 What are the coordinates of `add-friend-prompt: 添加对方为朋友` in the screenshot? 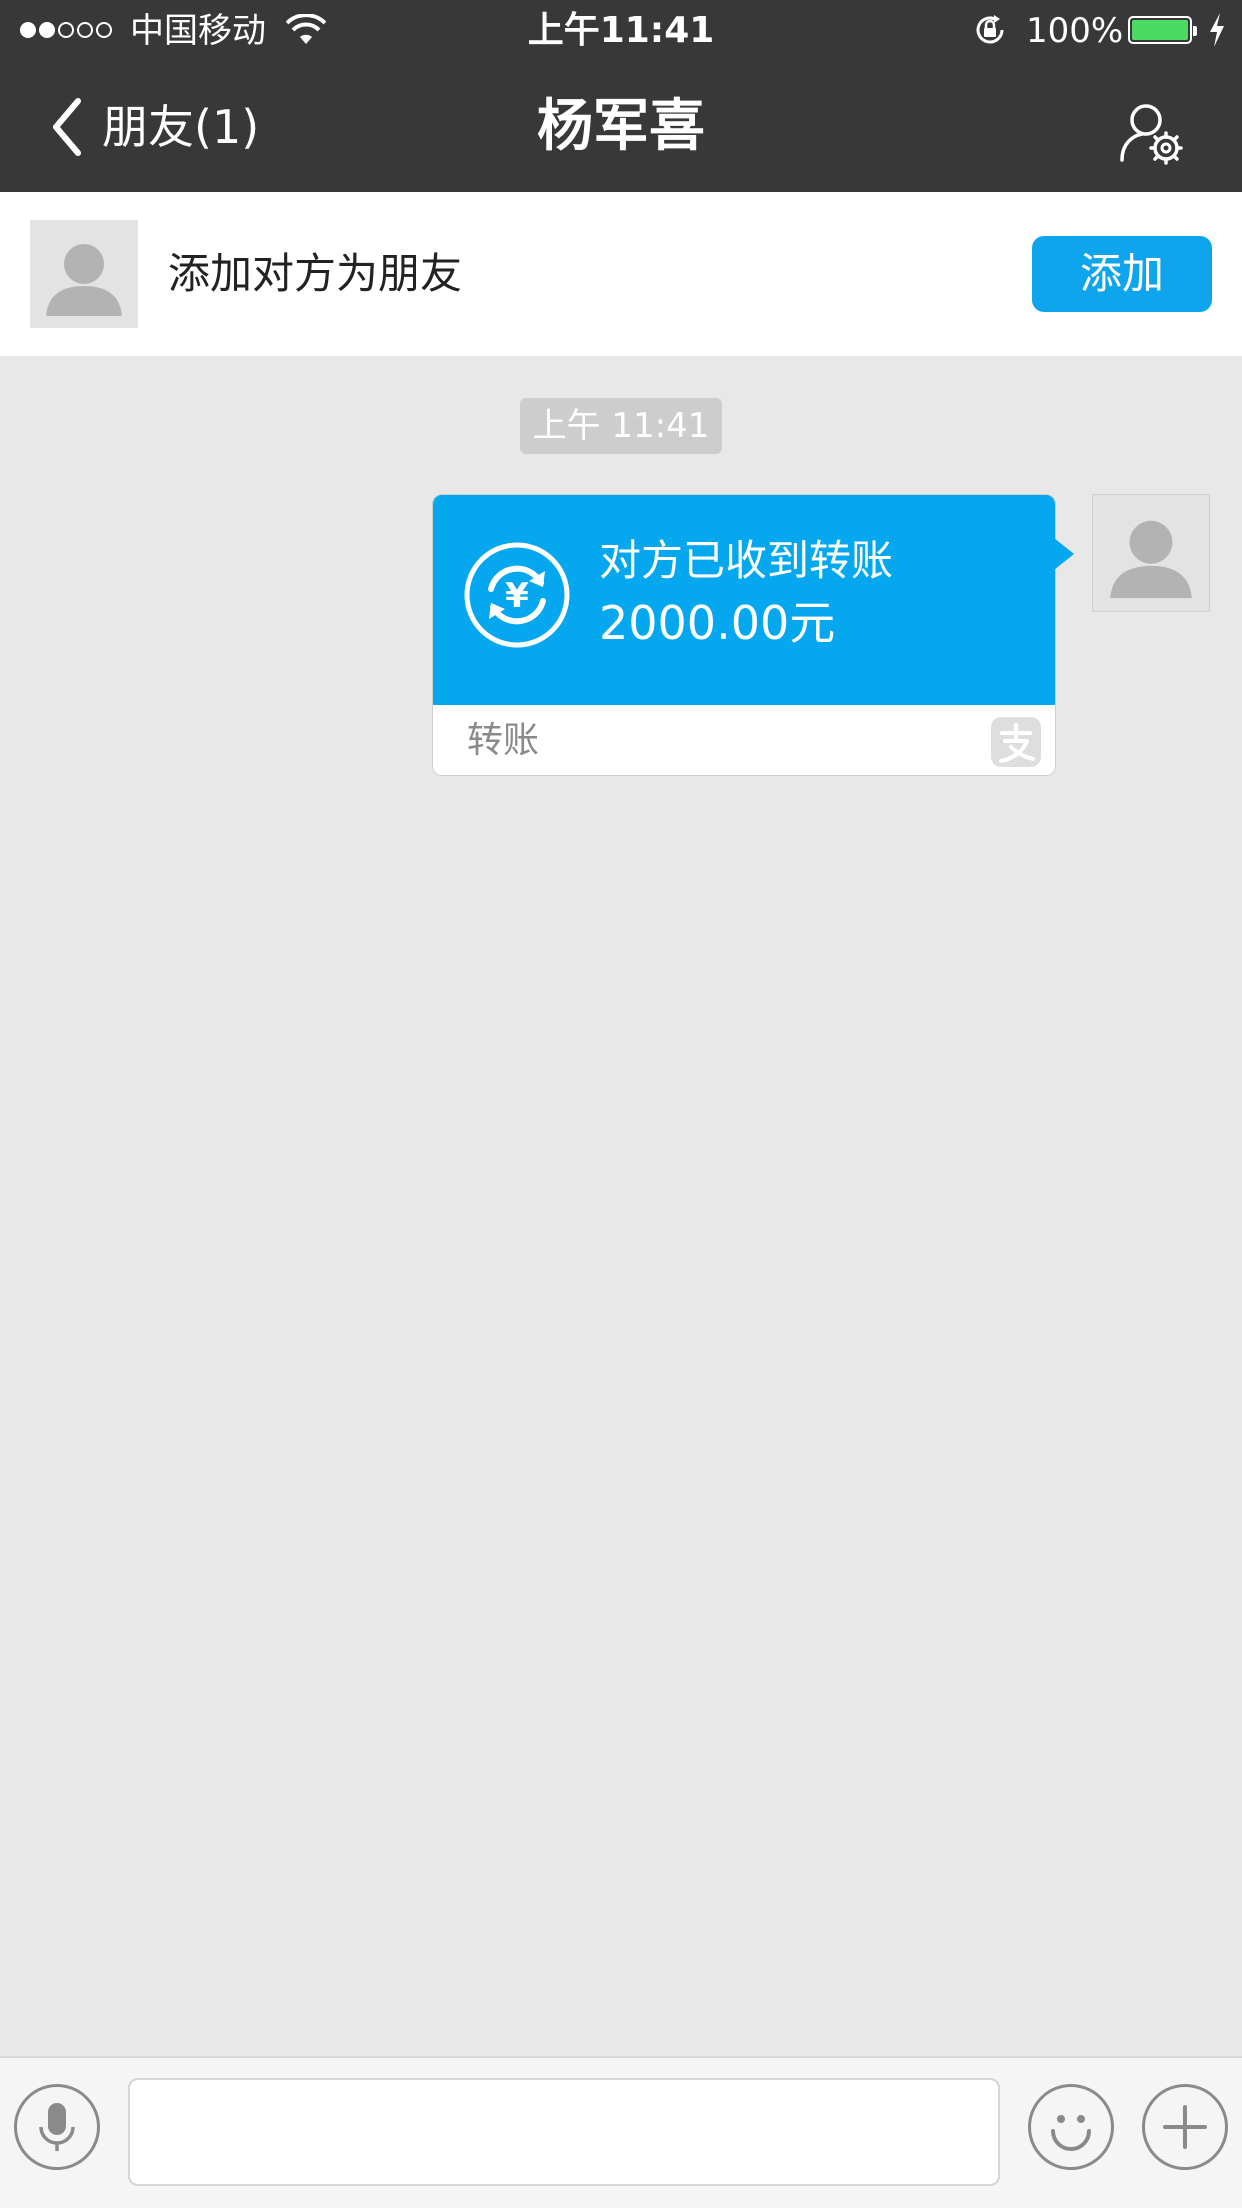 It's located at (315, 273).